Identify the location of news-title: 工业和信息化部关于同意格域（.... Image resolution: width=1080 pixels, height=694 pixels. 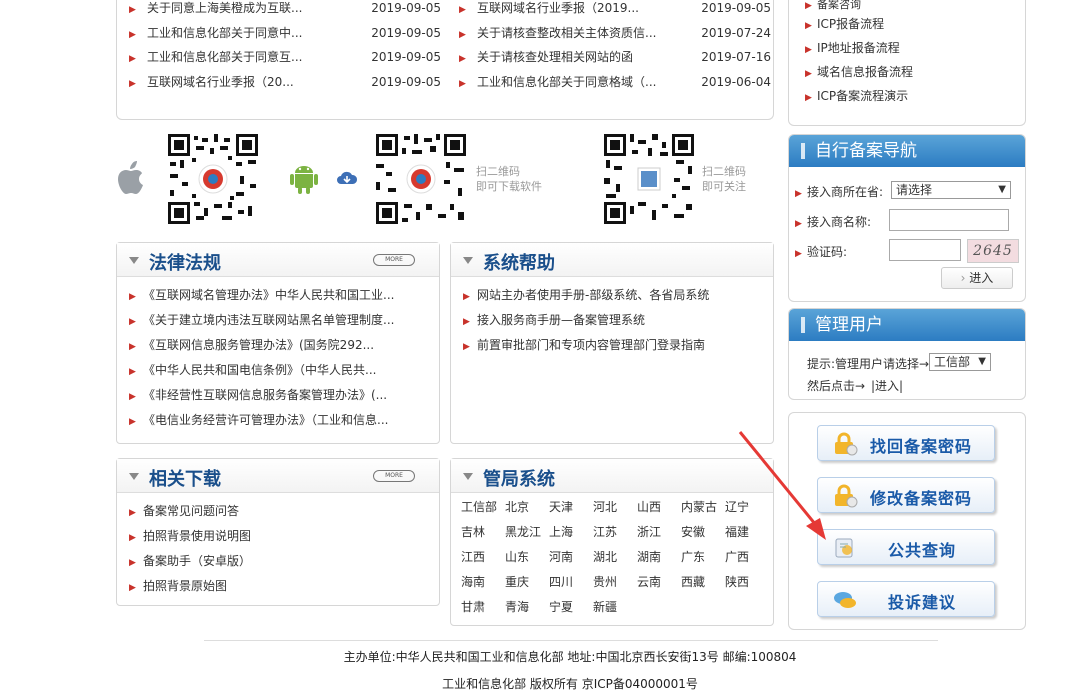
(566, 82).